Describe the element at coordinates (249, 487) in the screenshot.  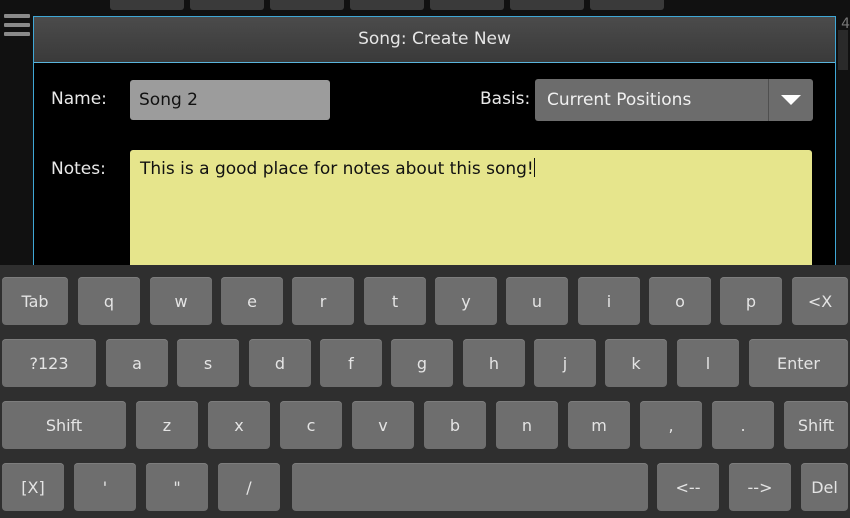
I see `key-slash: /` at that location.